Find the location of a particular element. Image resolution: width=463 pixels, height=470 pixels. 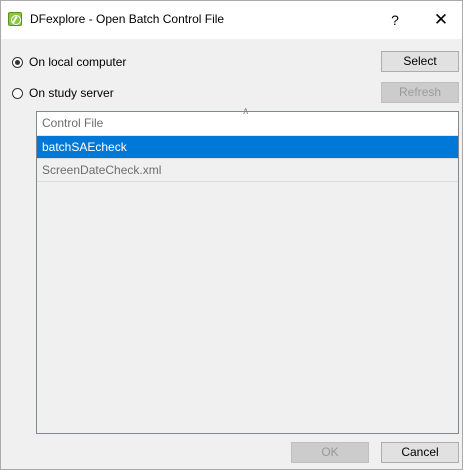

study-server-label: On study server is located at coordinates (71, 93).